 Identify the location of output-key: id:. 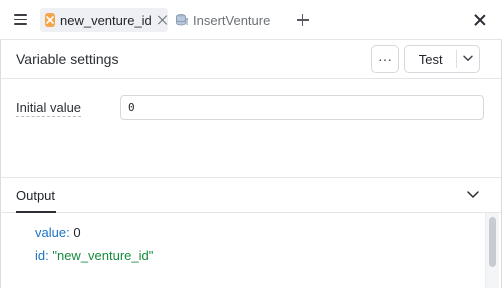
(42, 255).